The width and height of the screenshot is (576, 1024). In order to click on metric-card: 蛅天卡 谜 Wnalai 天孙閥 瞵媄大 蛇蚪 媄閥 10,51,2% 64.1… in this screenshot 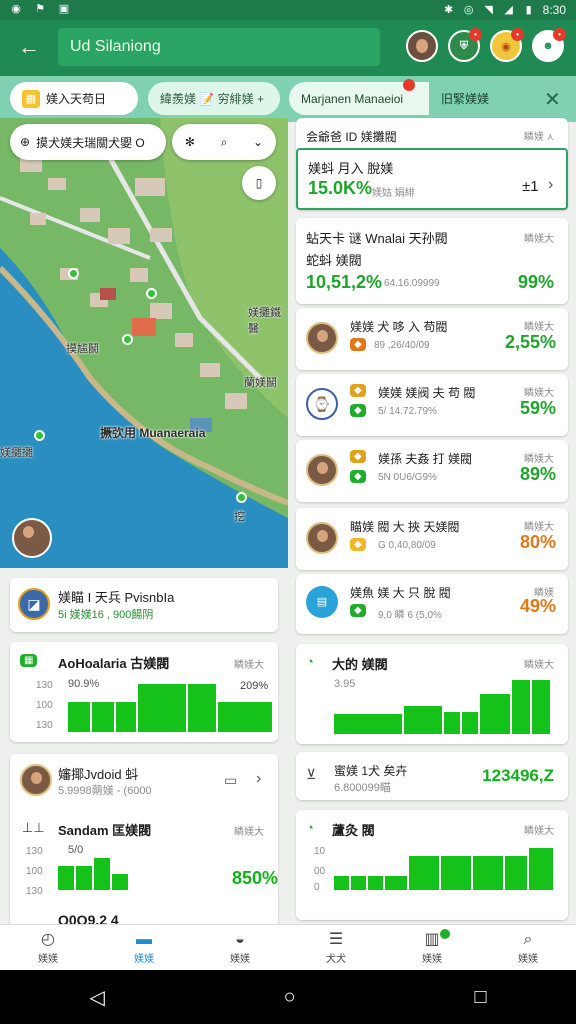, I will do `click(432, 261)`.